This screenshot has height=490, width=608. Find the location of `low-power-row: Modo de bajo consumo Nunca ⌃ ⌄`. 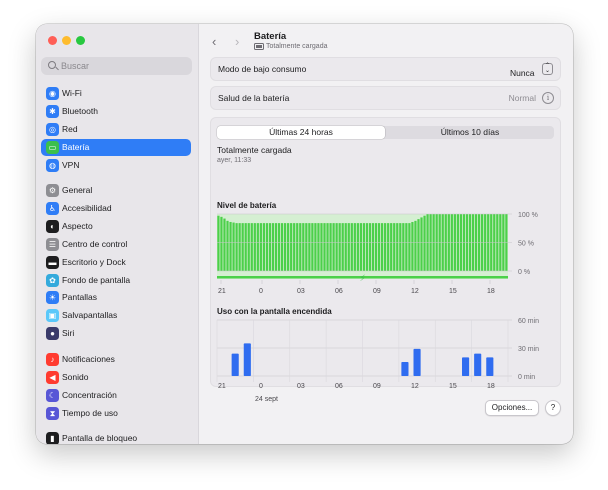

low-power-row: Modo de bajo consumo Nunca ⌃ ⌄ is located at coordinates (385, 69).